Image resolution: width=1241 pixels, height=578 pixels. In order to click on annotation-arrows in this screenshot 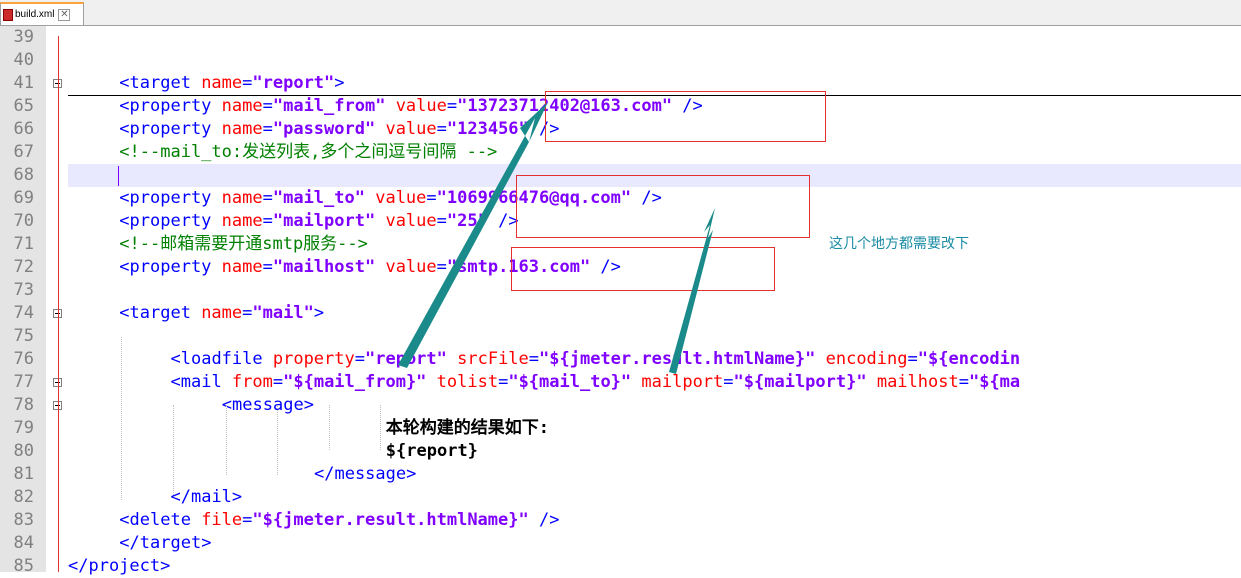, I will do `click(556, 238)`.